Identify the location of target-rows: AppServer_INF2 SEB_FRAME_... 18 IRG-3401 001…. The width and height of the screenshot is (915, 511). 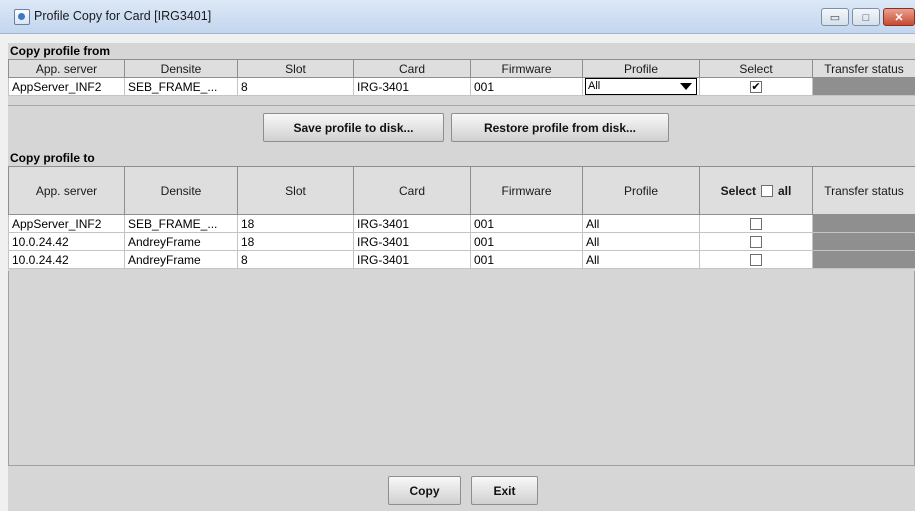
(461, 241).